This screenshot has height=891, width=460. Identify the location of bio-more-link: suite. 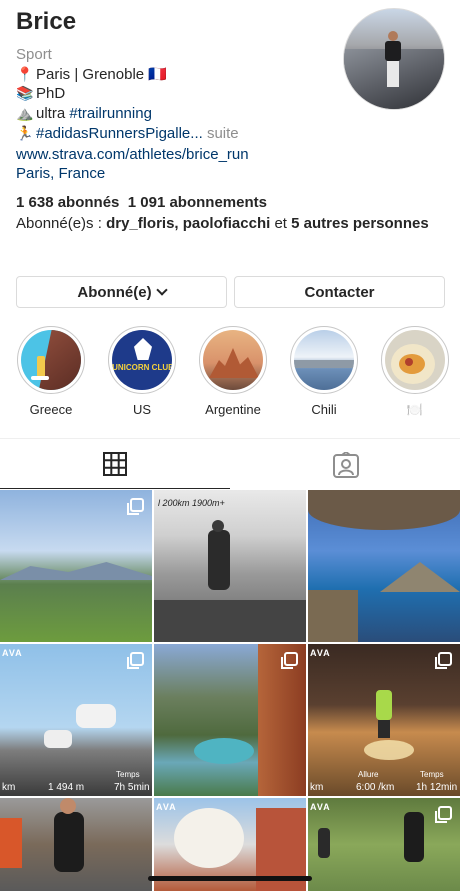
(221, 133).